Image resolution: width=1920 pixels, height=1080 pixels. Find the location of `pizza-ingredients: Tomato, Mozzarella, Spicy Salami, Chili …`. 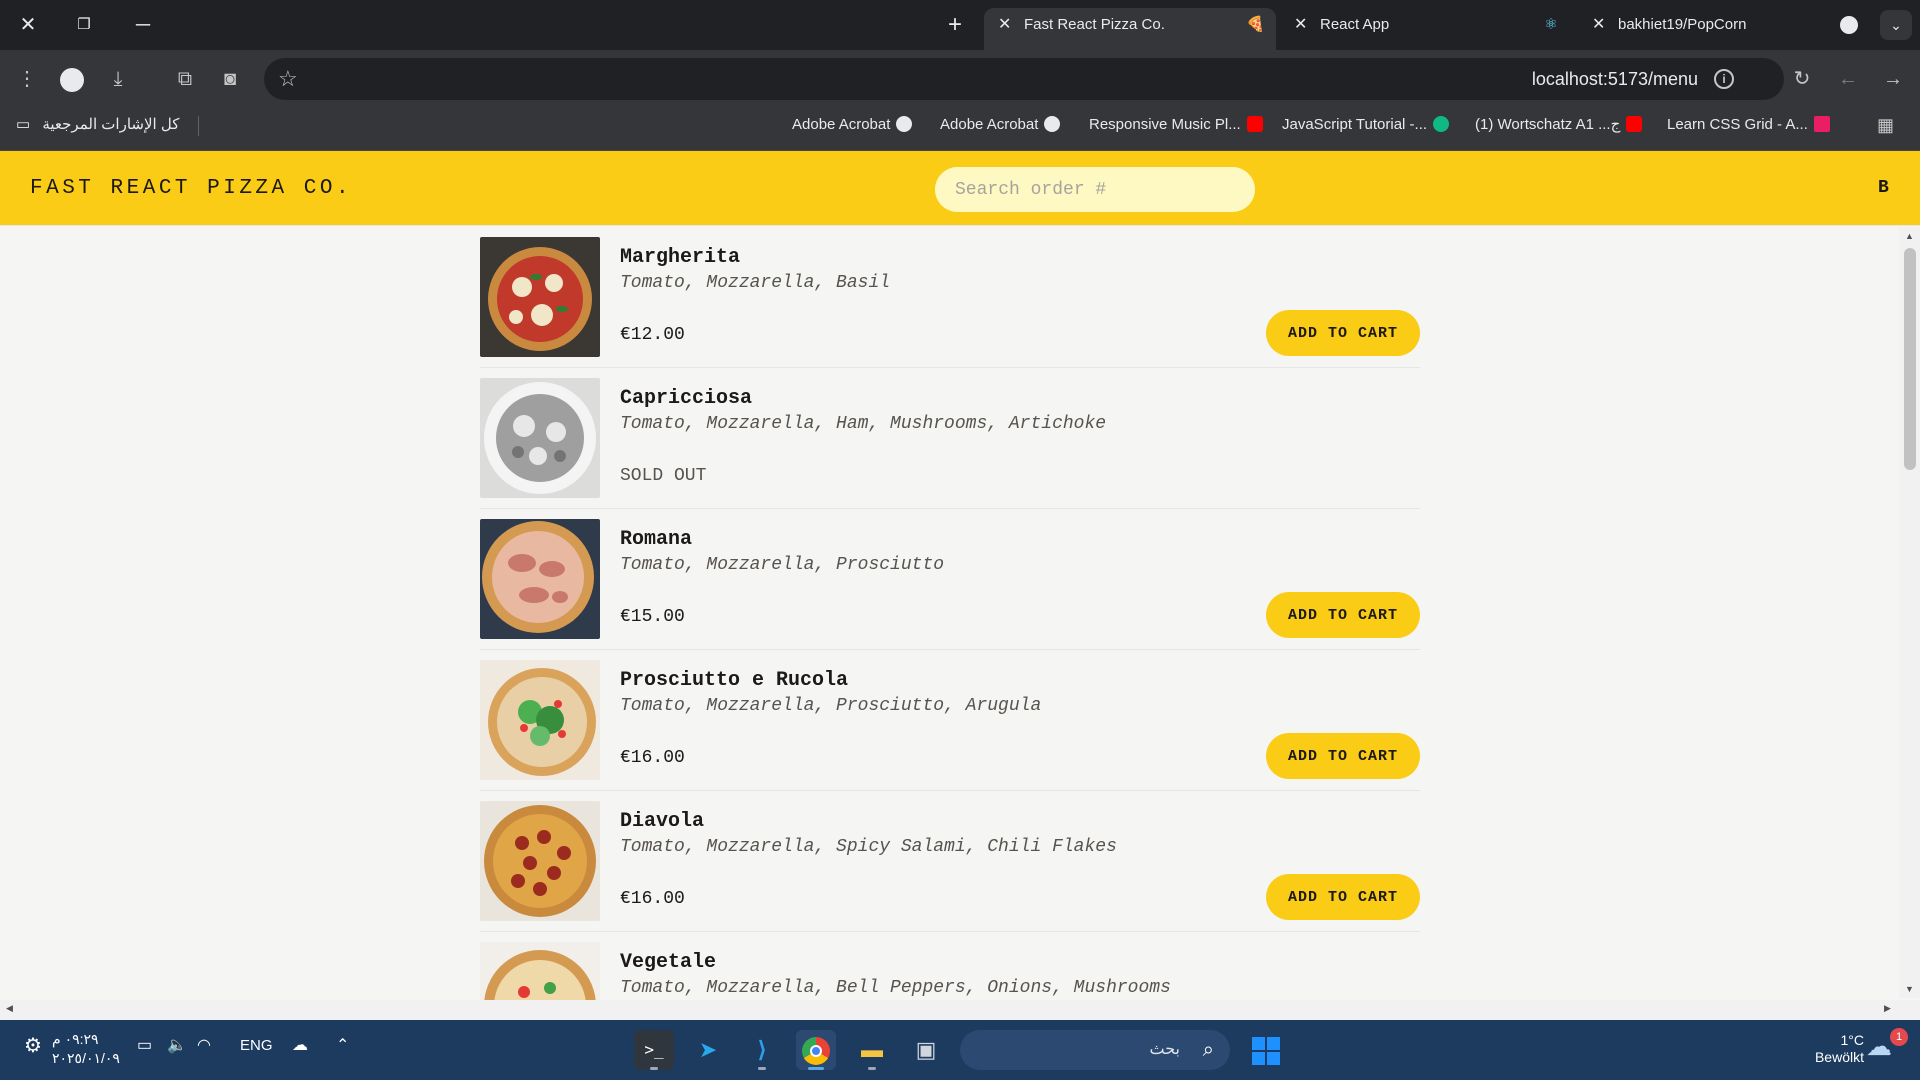

pizza-ingredients: Tomato, Mozzarella, Spicy Salami, Chili … is located at coordinates (868, 847).